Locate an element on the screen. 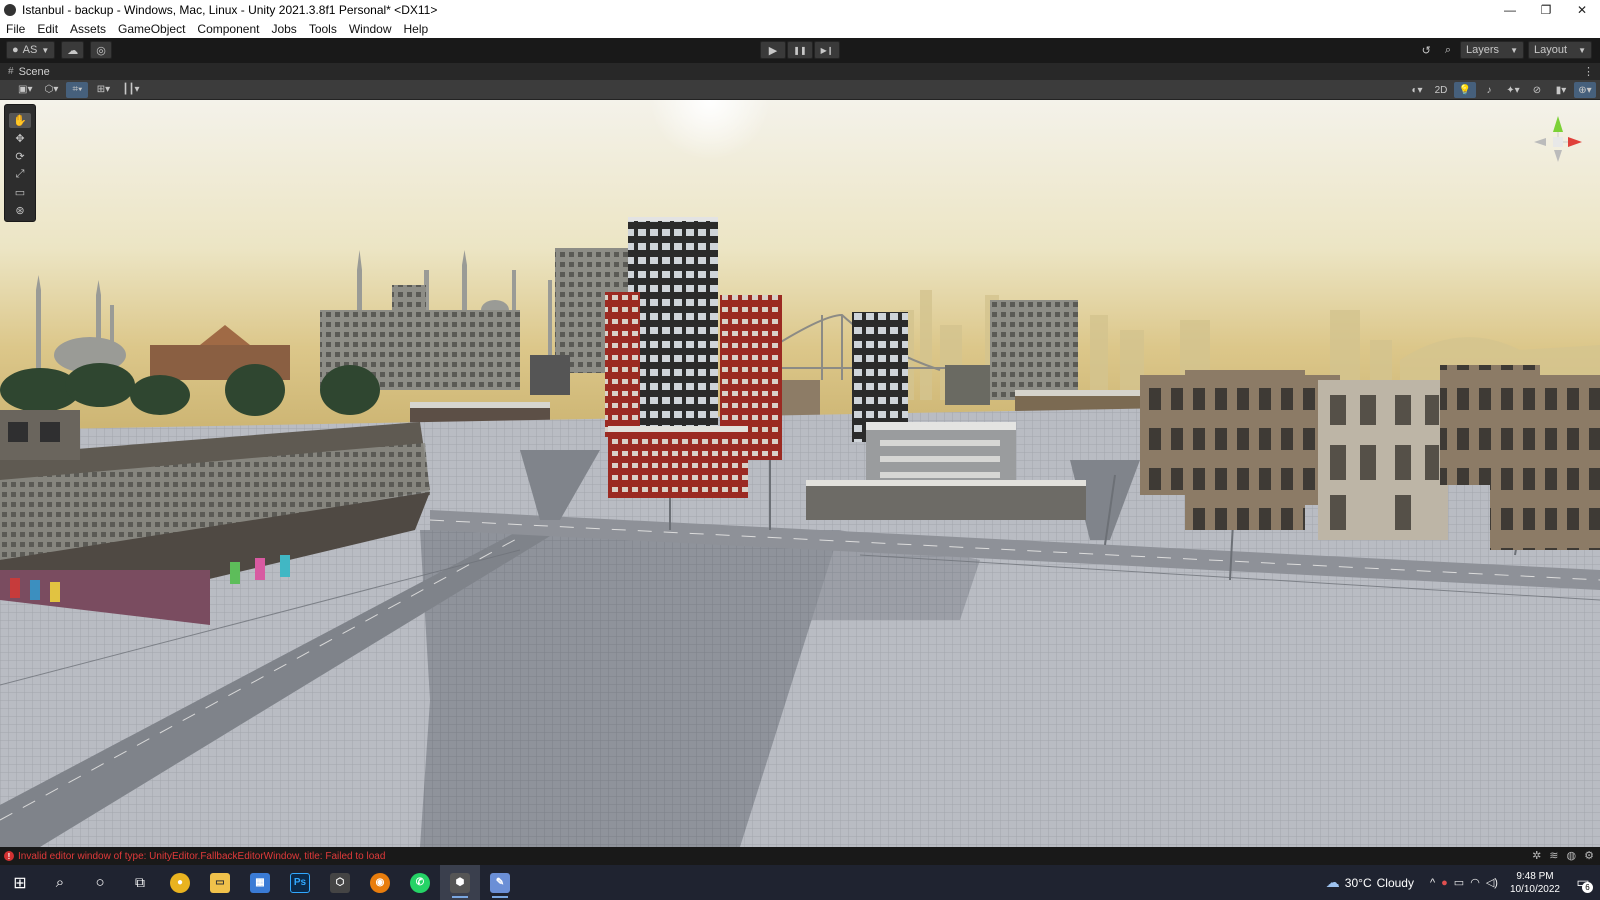 This screenshot has width=1600, height=900. rect-tool-button: ▭ is located at coordinates (20, 192).